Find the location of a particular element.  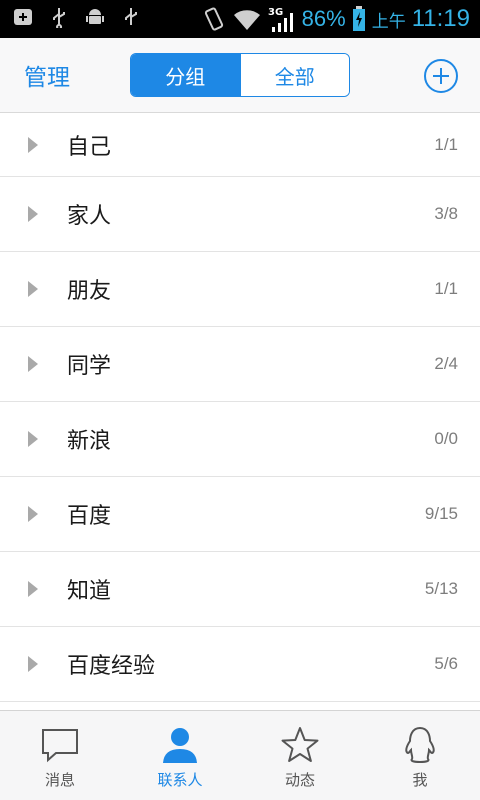

group-row-baidu-jingyan: 百度经验 5/6 is located at coordinates (240, 664).